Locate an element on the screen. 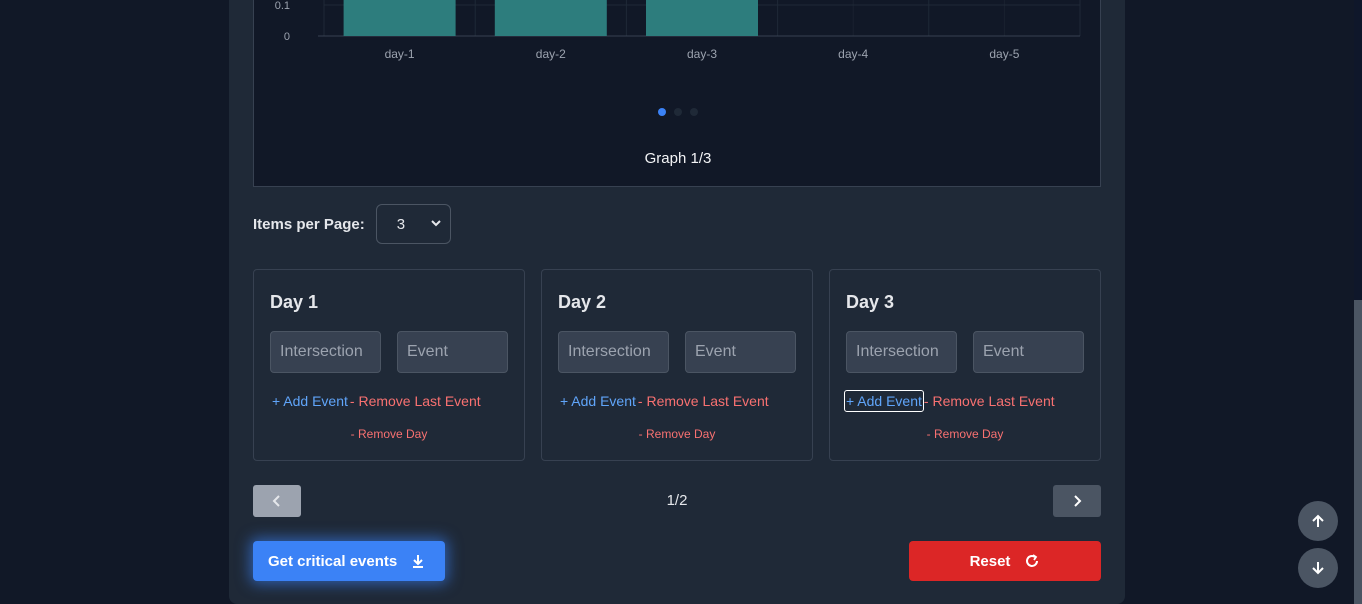  reset-button: Reset is located at coordinates (1005, 561).